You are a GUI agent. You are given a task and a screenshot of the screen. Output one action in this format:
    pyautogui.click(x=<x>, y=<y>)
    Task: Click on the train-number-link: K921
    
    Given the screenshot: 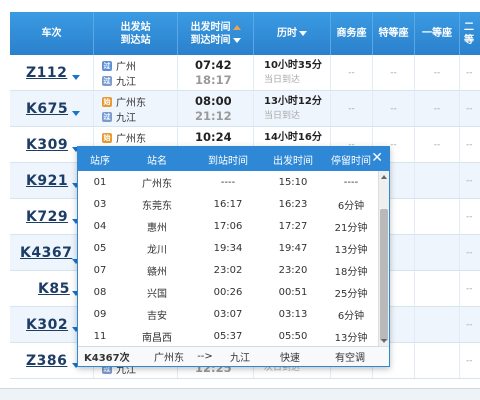 What is the action you would take?
    pyautogui.click(x=47, y=181)
    